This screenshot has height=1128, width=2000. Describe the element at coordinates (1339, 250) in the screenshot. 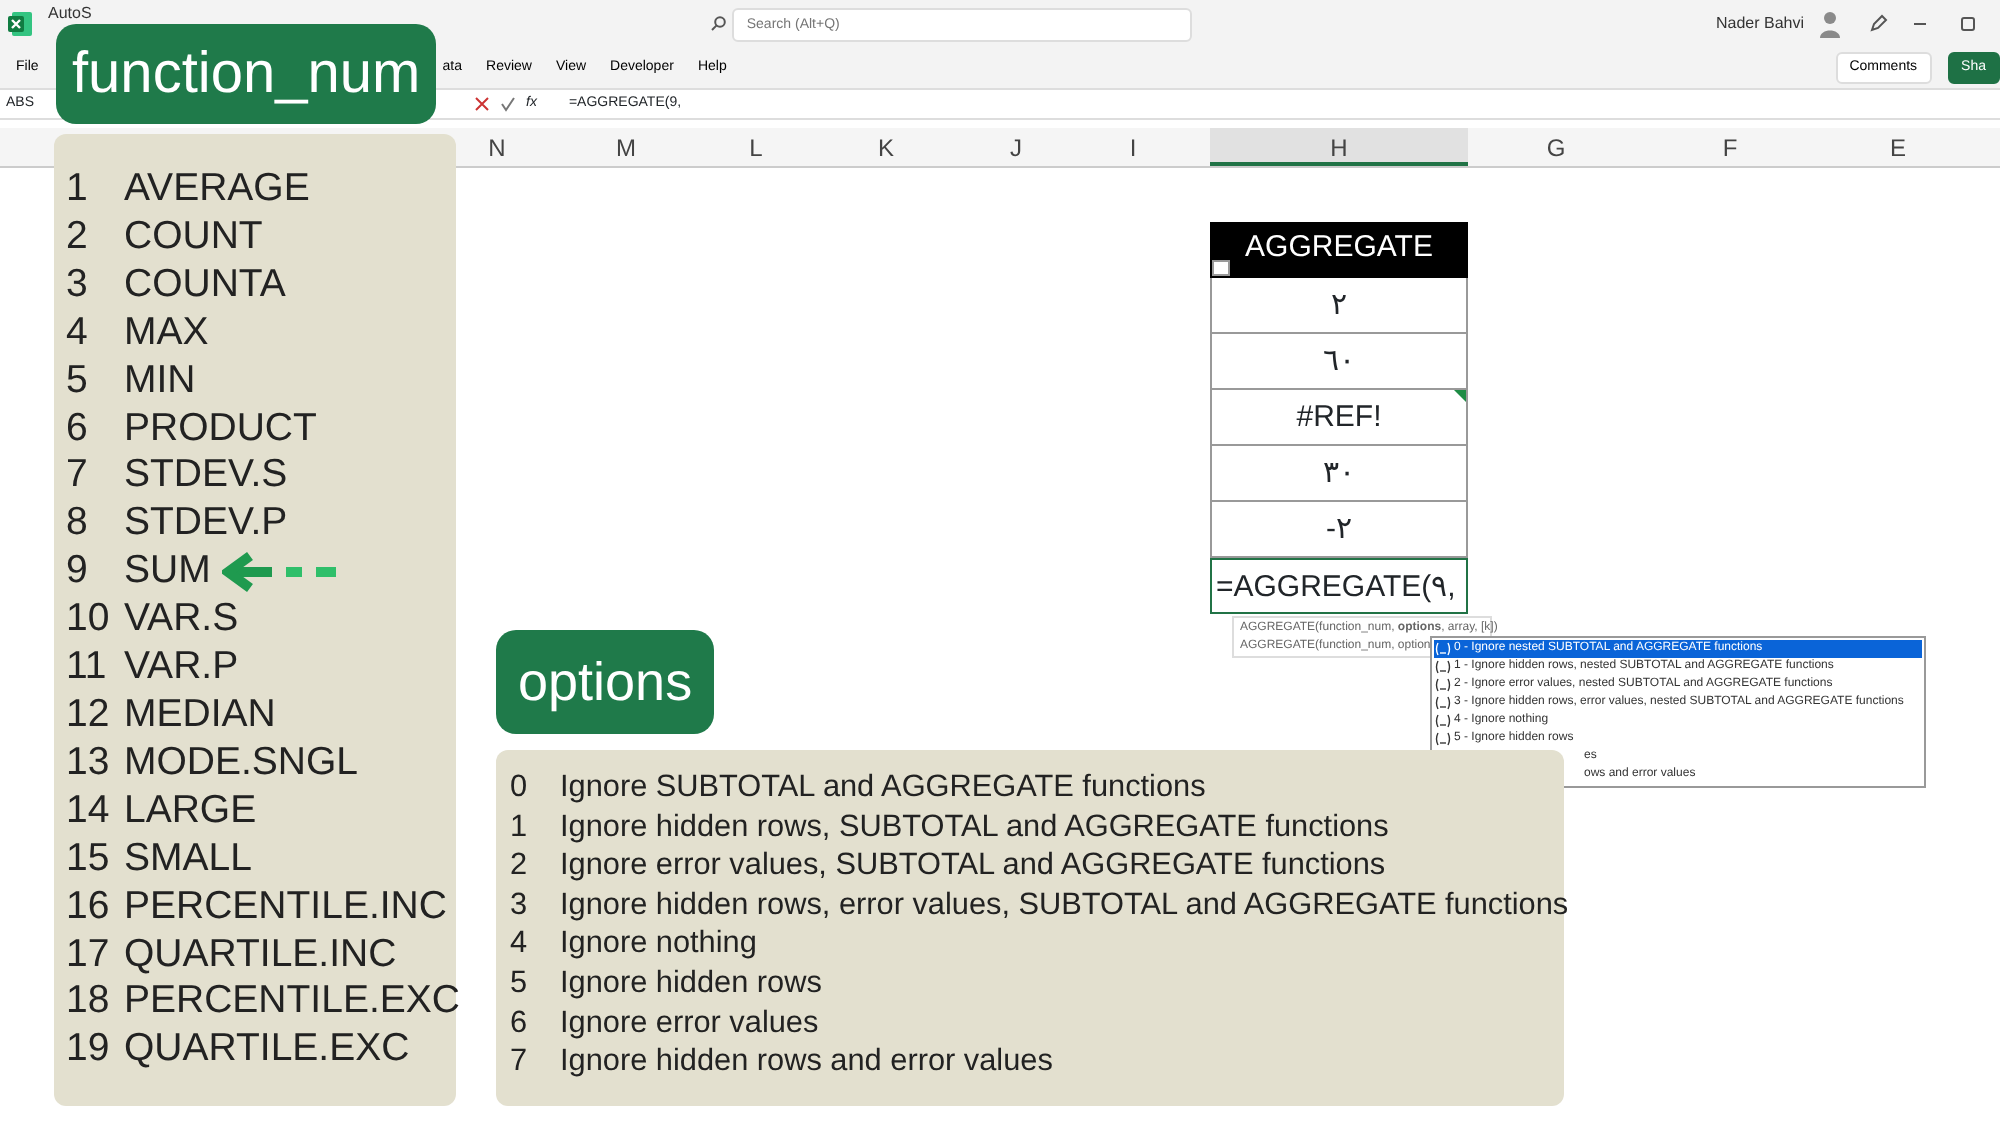

I see `table-header: AGGREGATE` at that location.